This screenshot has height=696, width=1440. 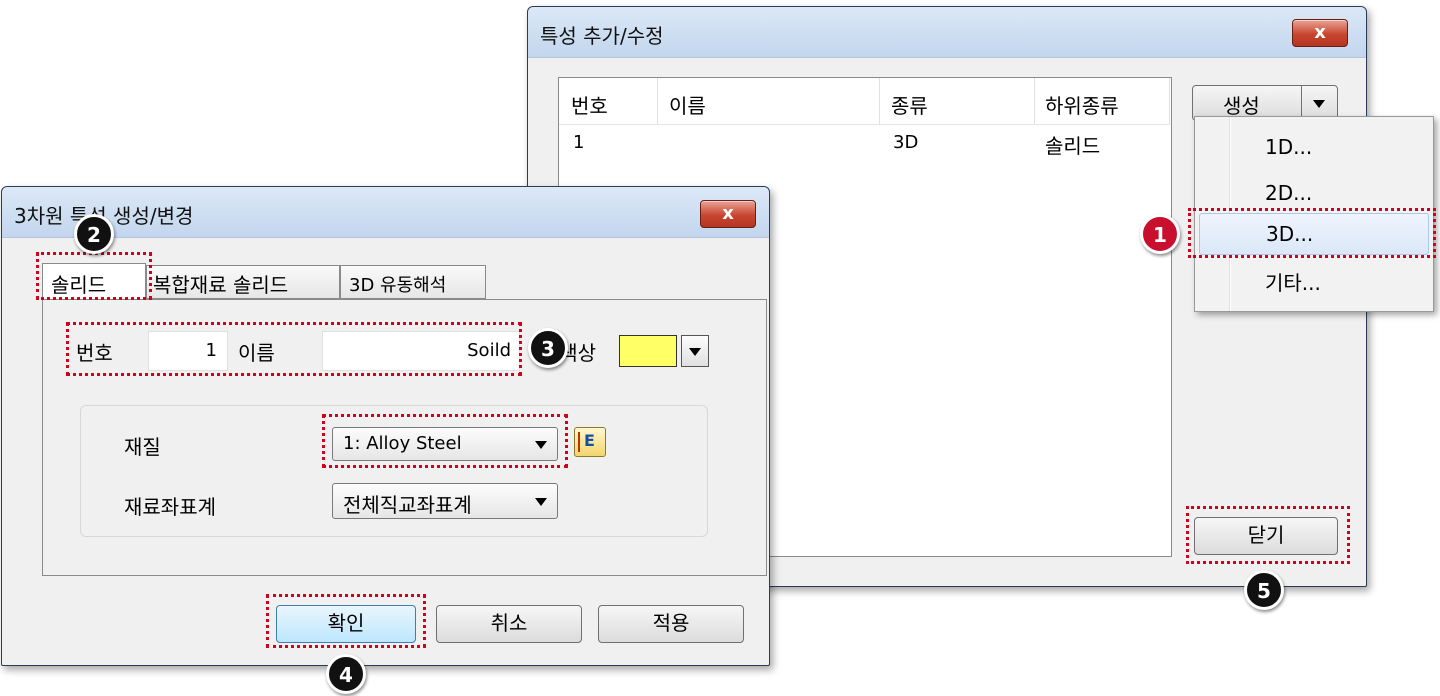 What do you see at coordinates (413, 282) in the screenshot?
I see `tab-3d-flow-analysis: 3D 유동해석` at bounding box center [413, 282].